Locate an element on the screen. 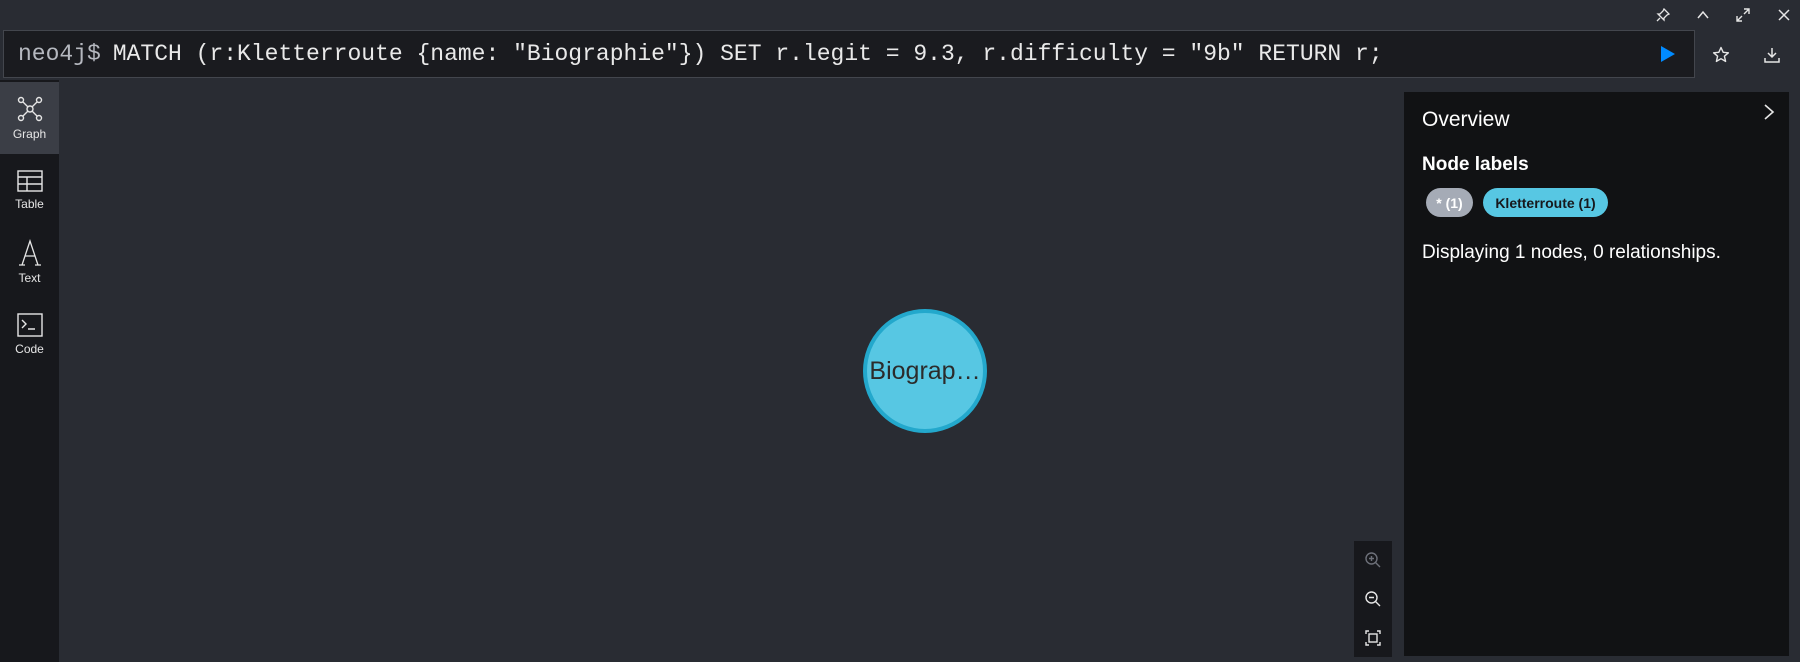 The width and height of the screenshot is (1800, 662). fit-icon is located at coordinates (1373, 638).